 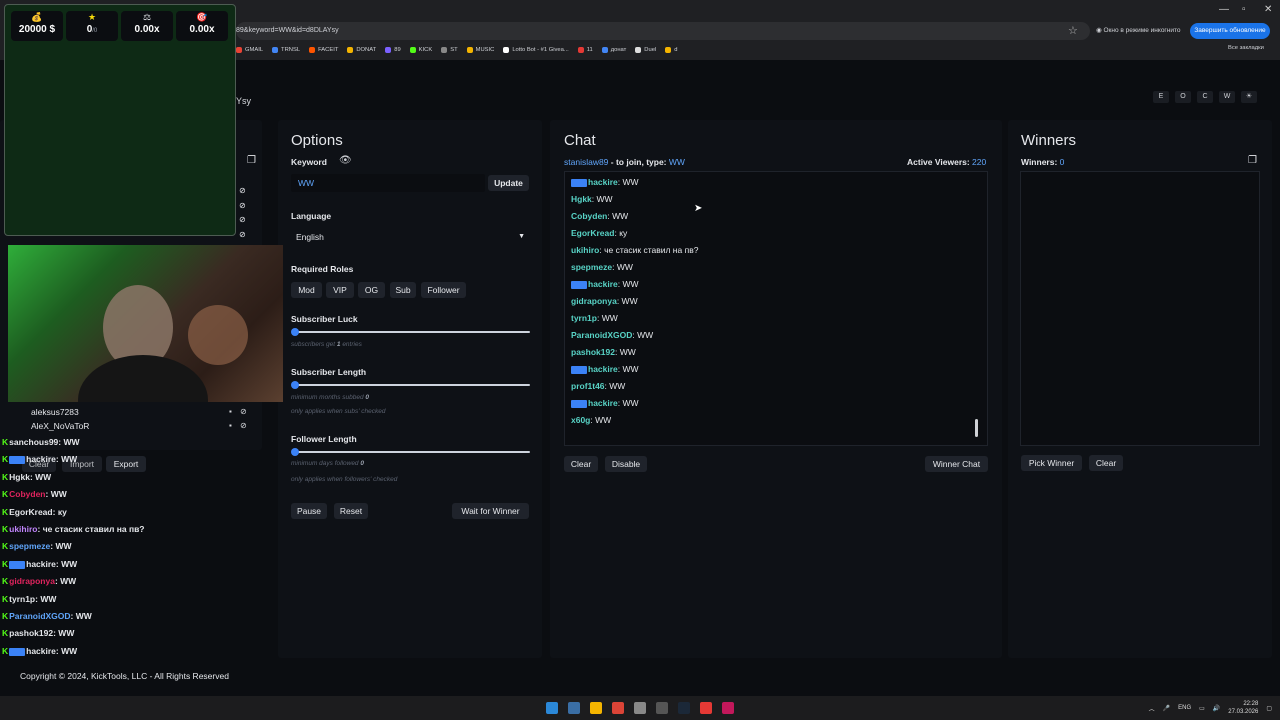 I want to click on chat-username: ParanoidXGOD, so click(x=601, y=335).